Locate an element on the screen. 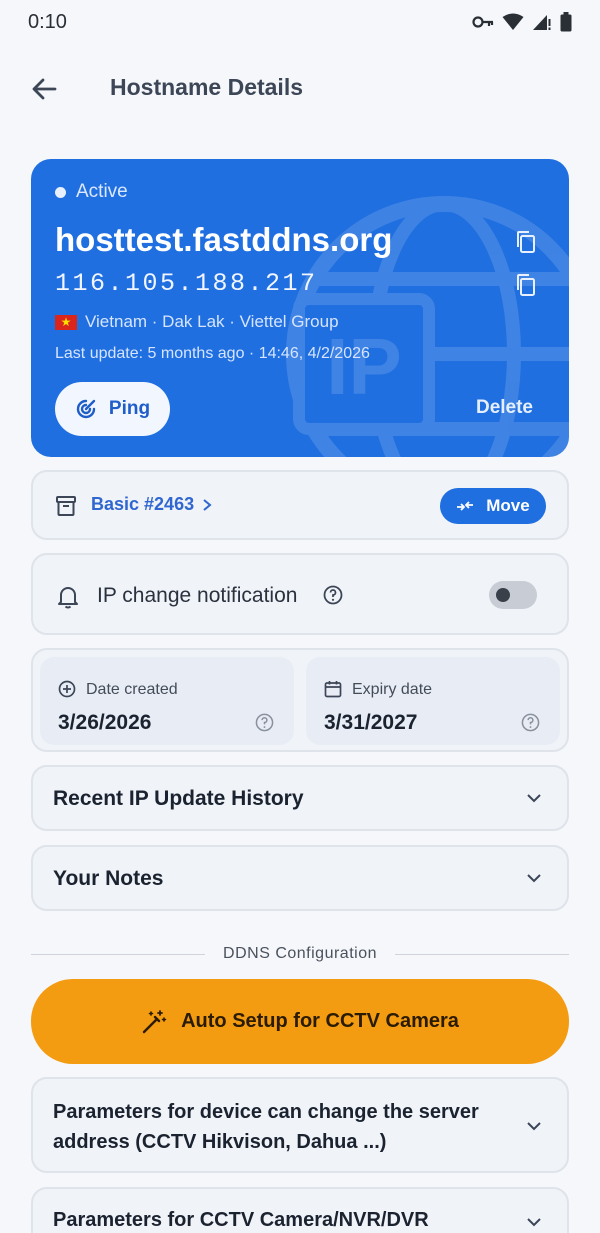  archive-box-icon is located at coordinates (66, 506).